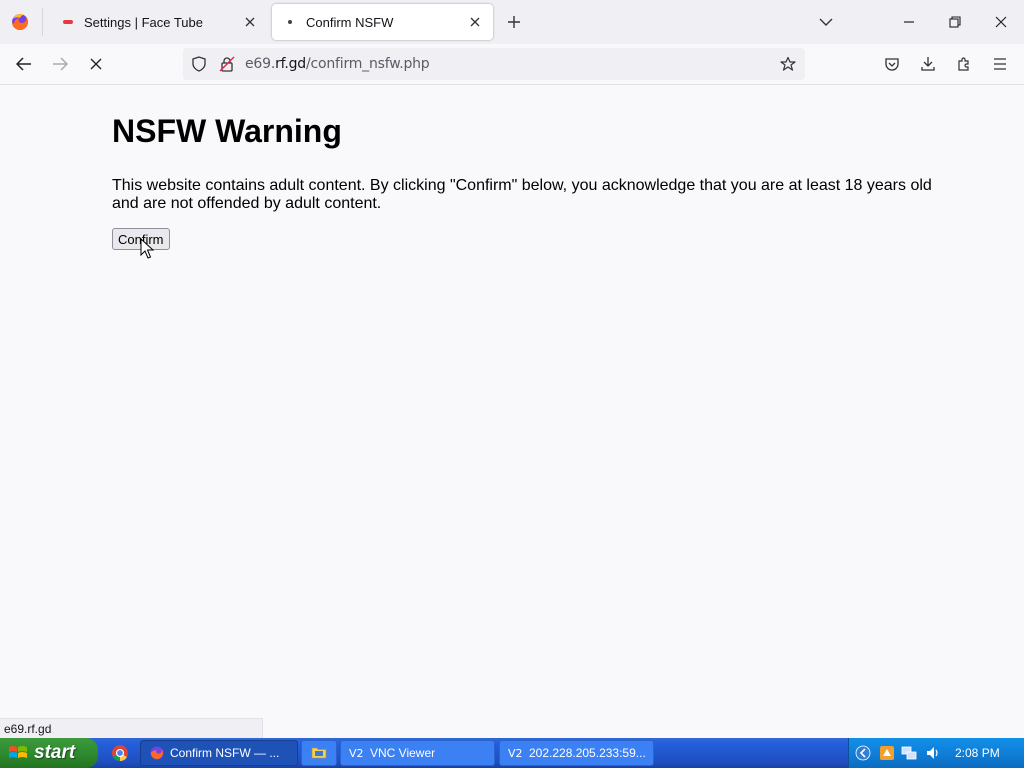 The image size is (1024, 768). Describe the element at coordinates (826, 22) in the screenshot. I see `list-all-tabs-chevron-icon` at that location.